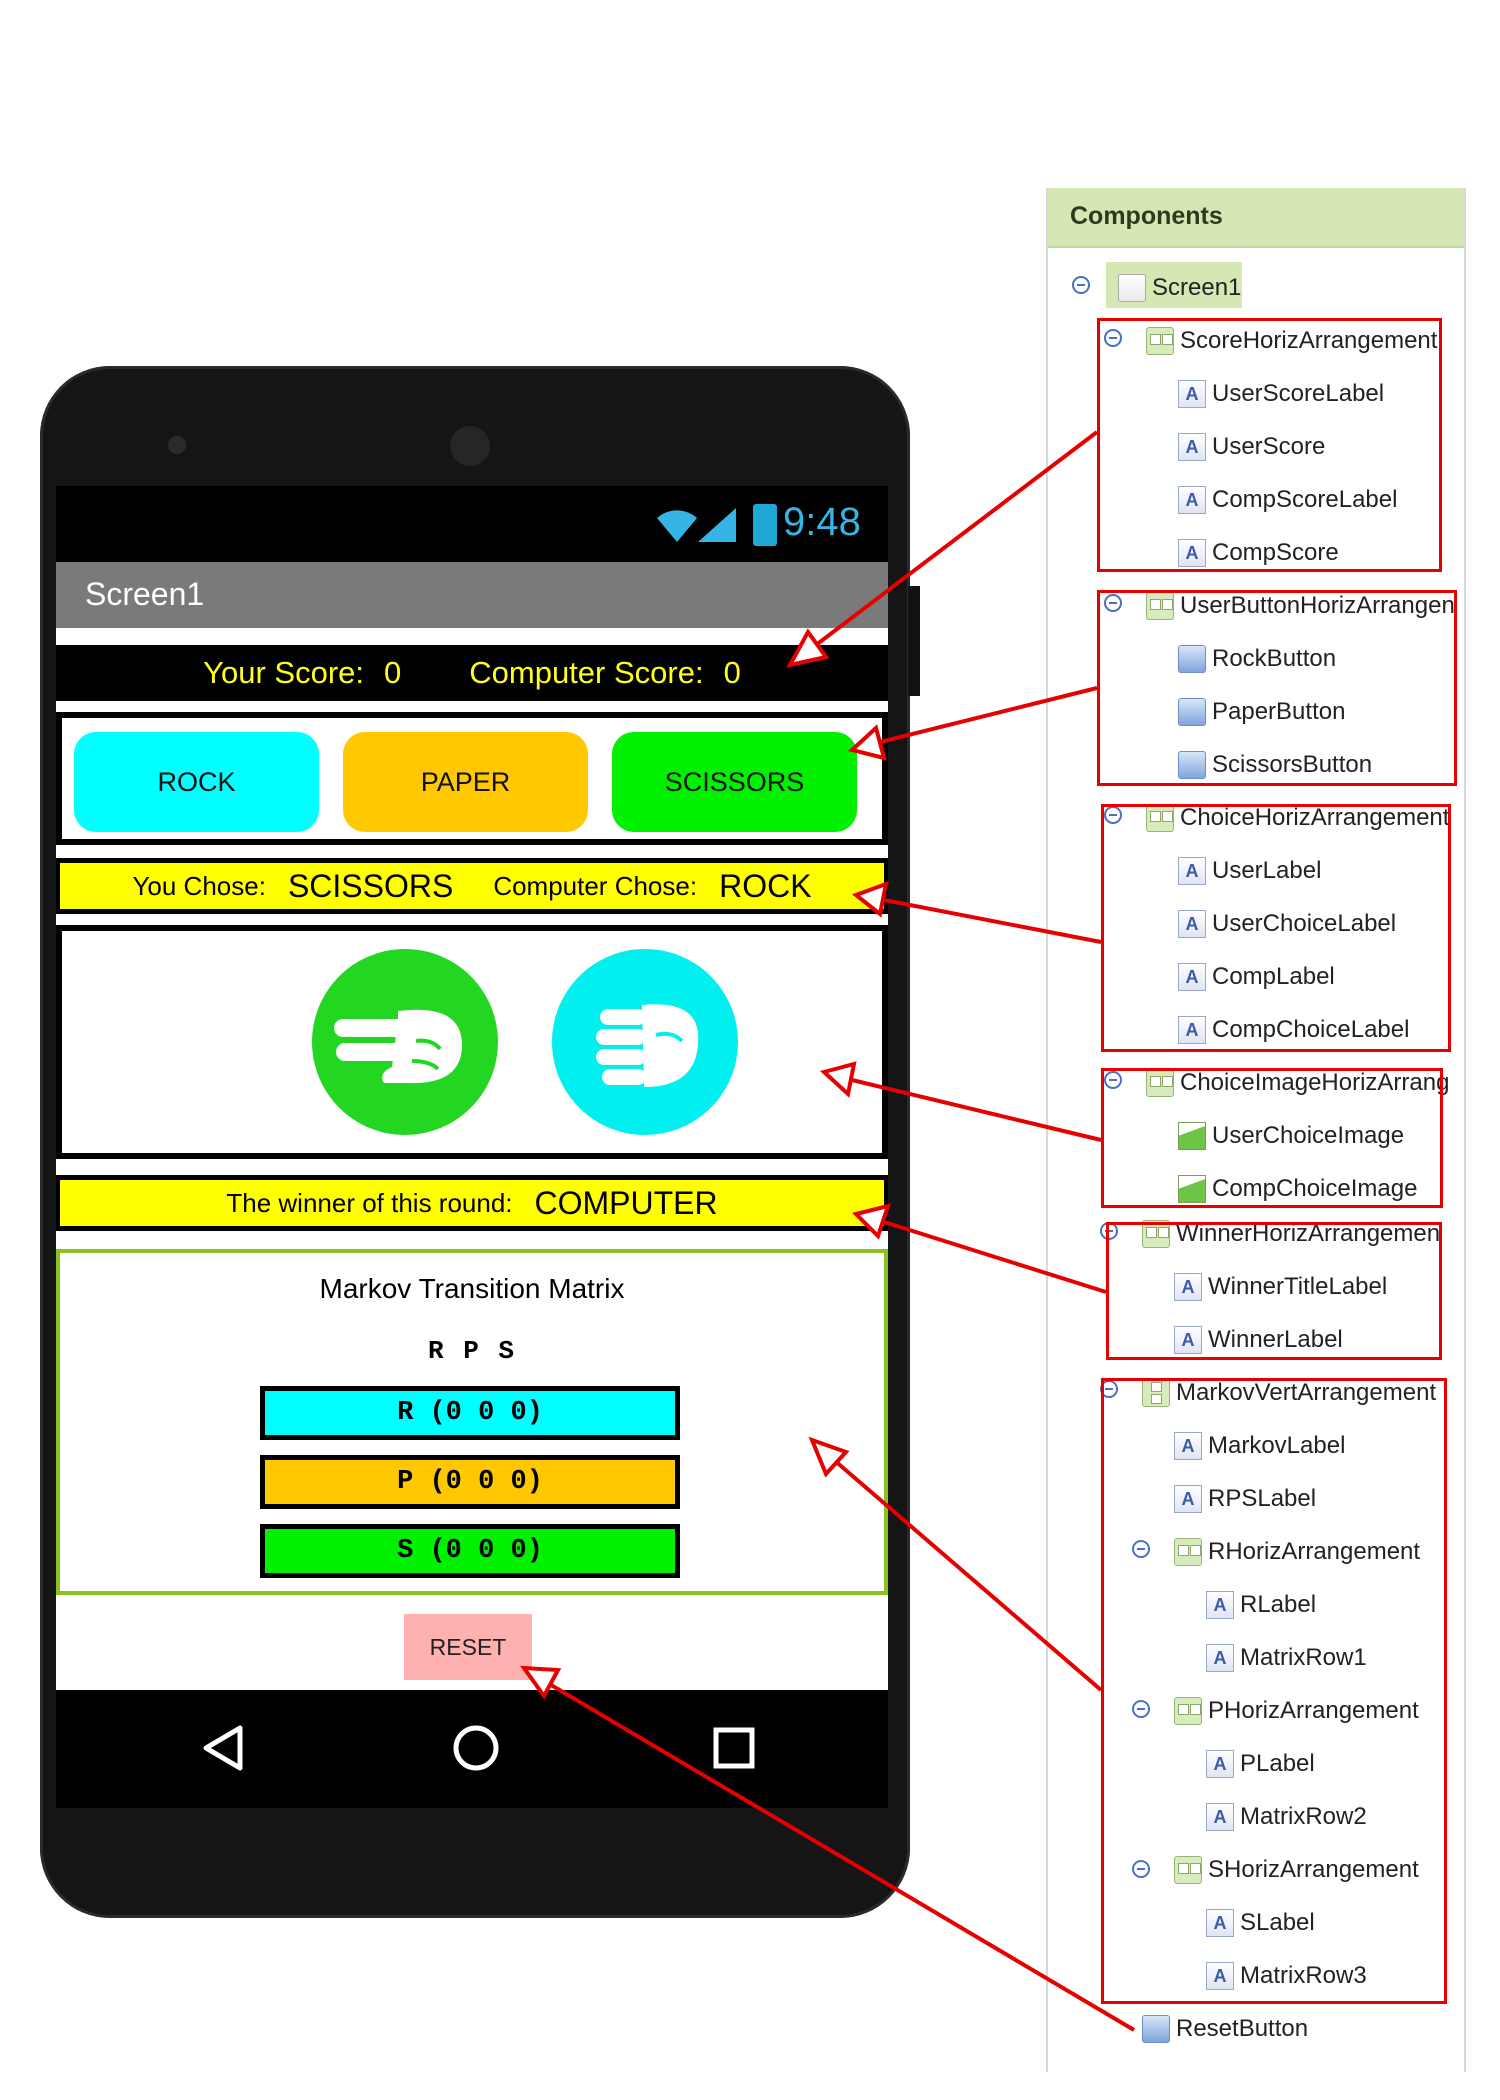  What do you see at coordinates (595, 885) in the screenshot?
I see `comp-choice-caption: Computer Chose:` at bounding box center [595, 885].